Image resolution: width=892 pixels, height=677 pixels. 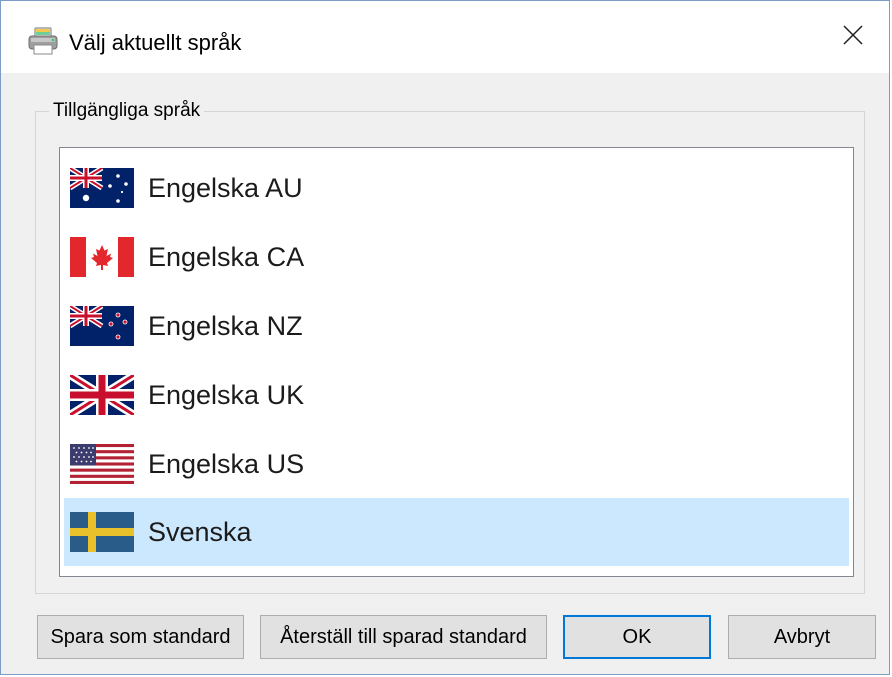 I want to click on restore-saved-default-button: Återställ till sparad standard, so click(x=403, y=637).